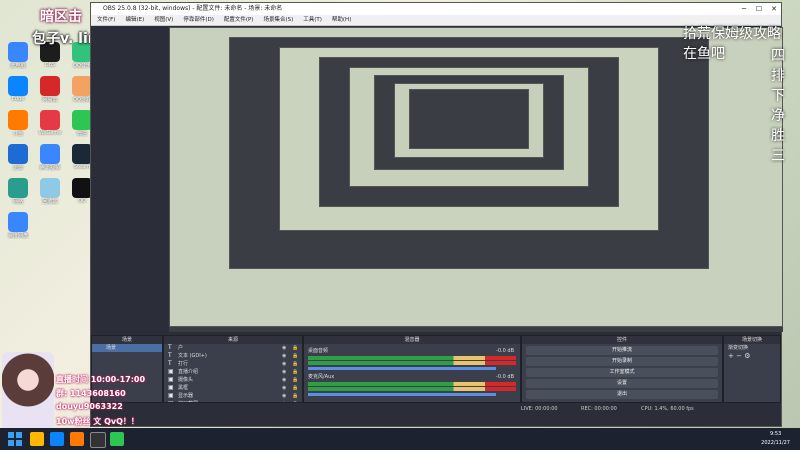 The height and width of the screenshot is (450, 800). What do you see at coordinates (233, 348) in the screenshot?
I see `source-item: T 户 ◉ 🔒` at bounding box center [233, 348].